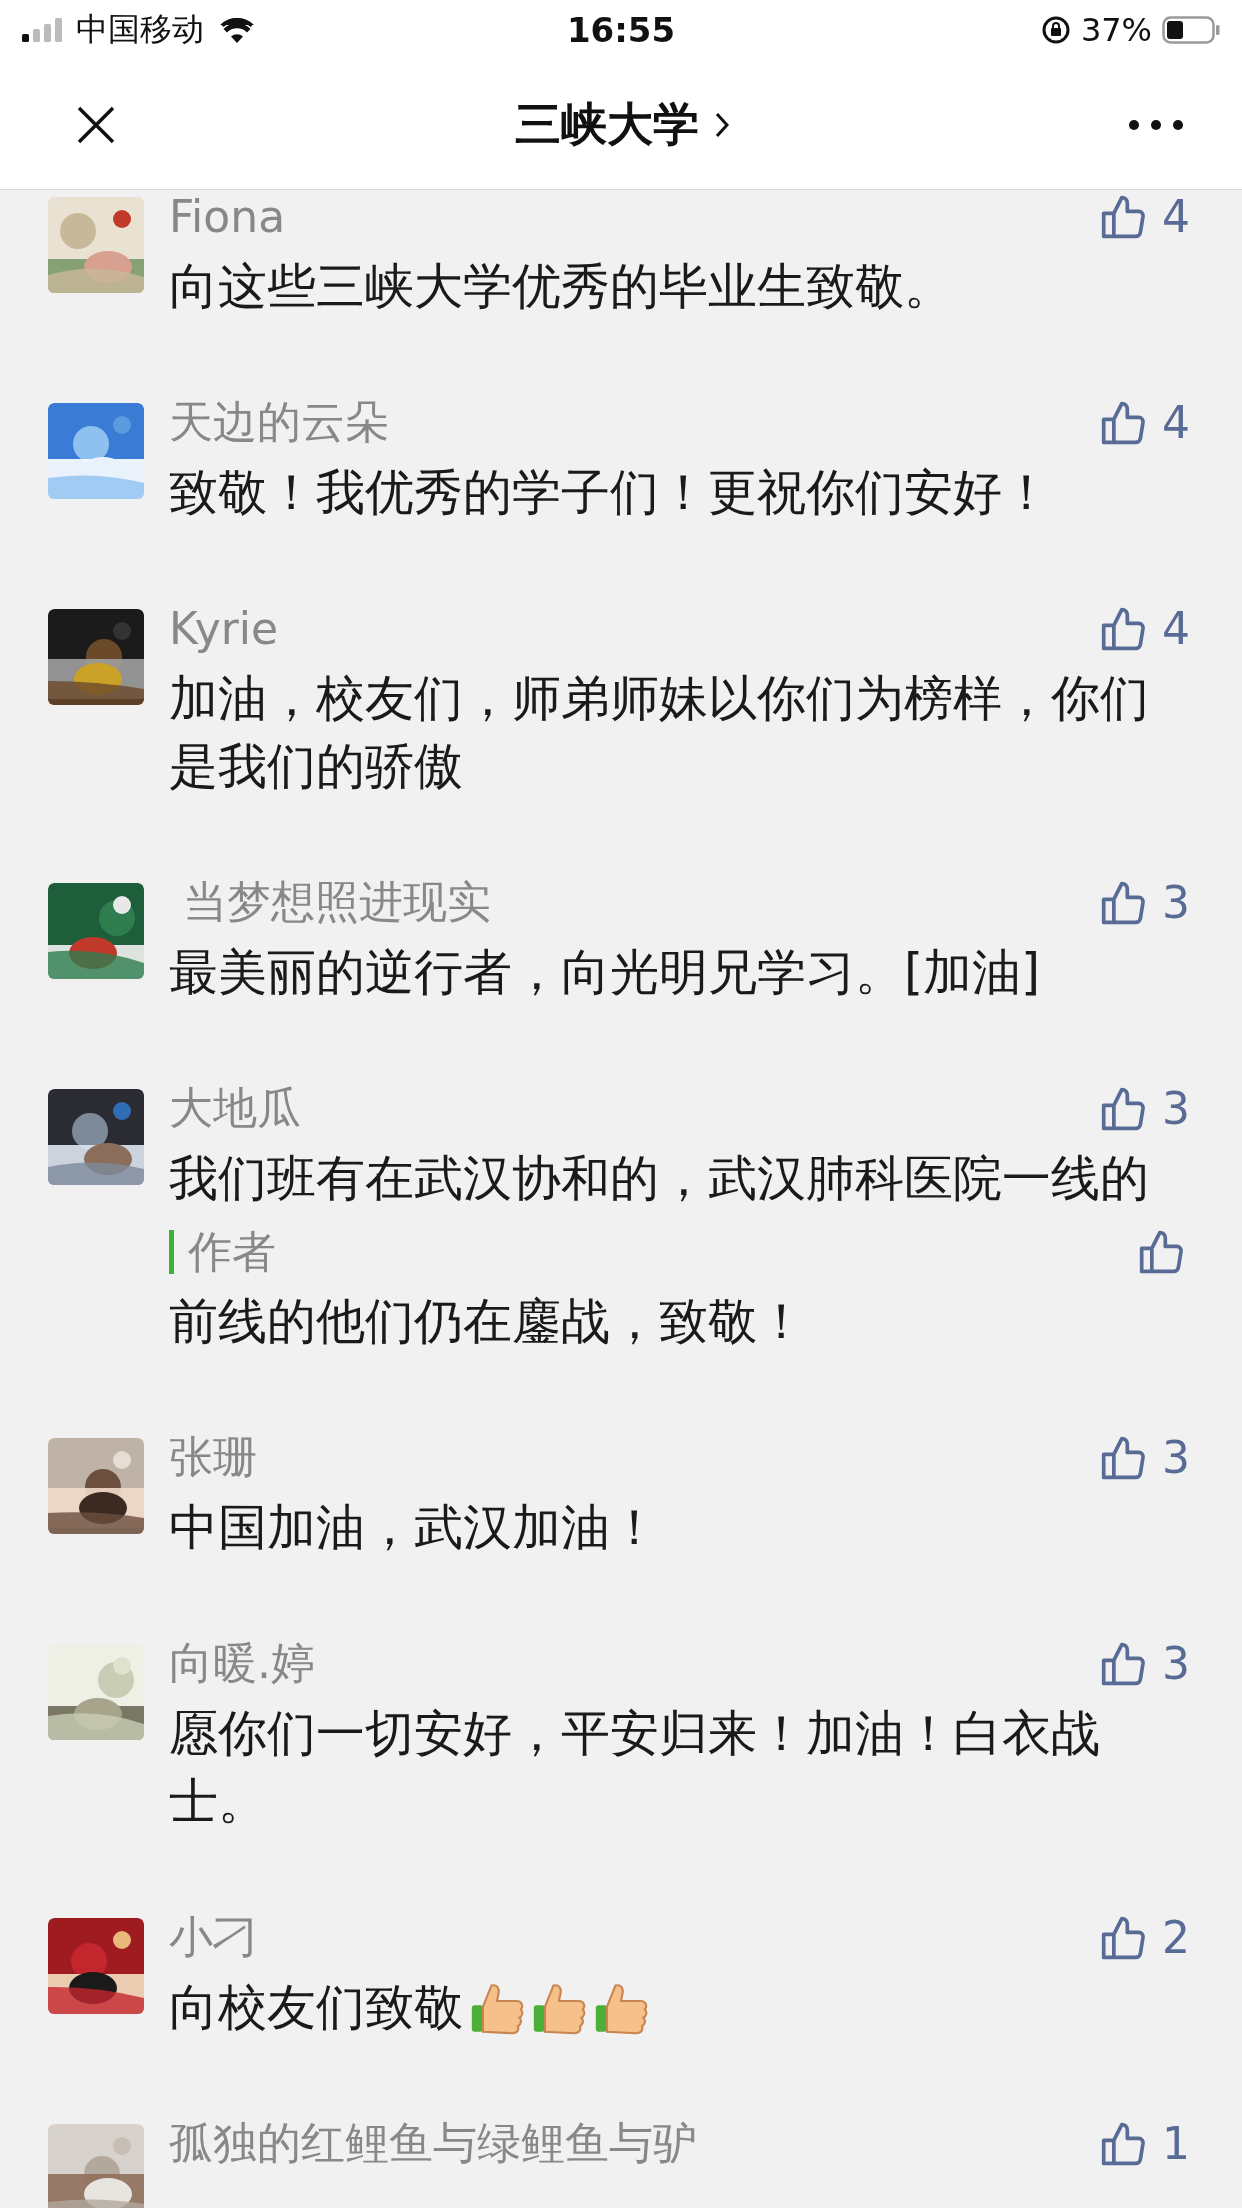 The height and width of the screenshot is (2208, 1242). I want to click on commenter-name: 小刁, so click(213, 1937).